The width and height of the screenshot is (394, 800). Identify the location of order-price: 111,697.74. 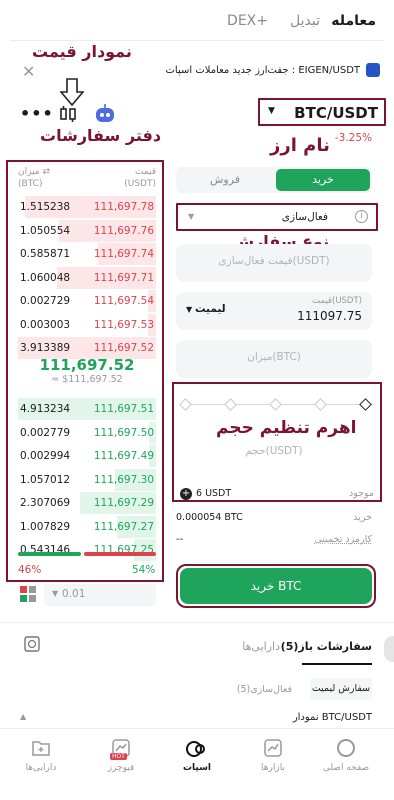
(123, 254).